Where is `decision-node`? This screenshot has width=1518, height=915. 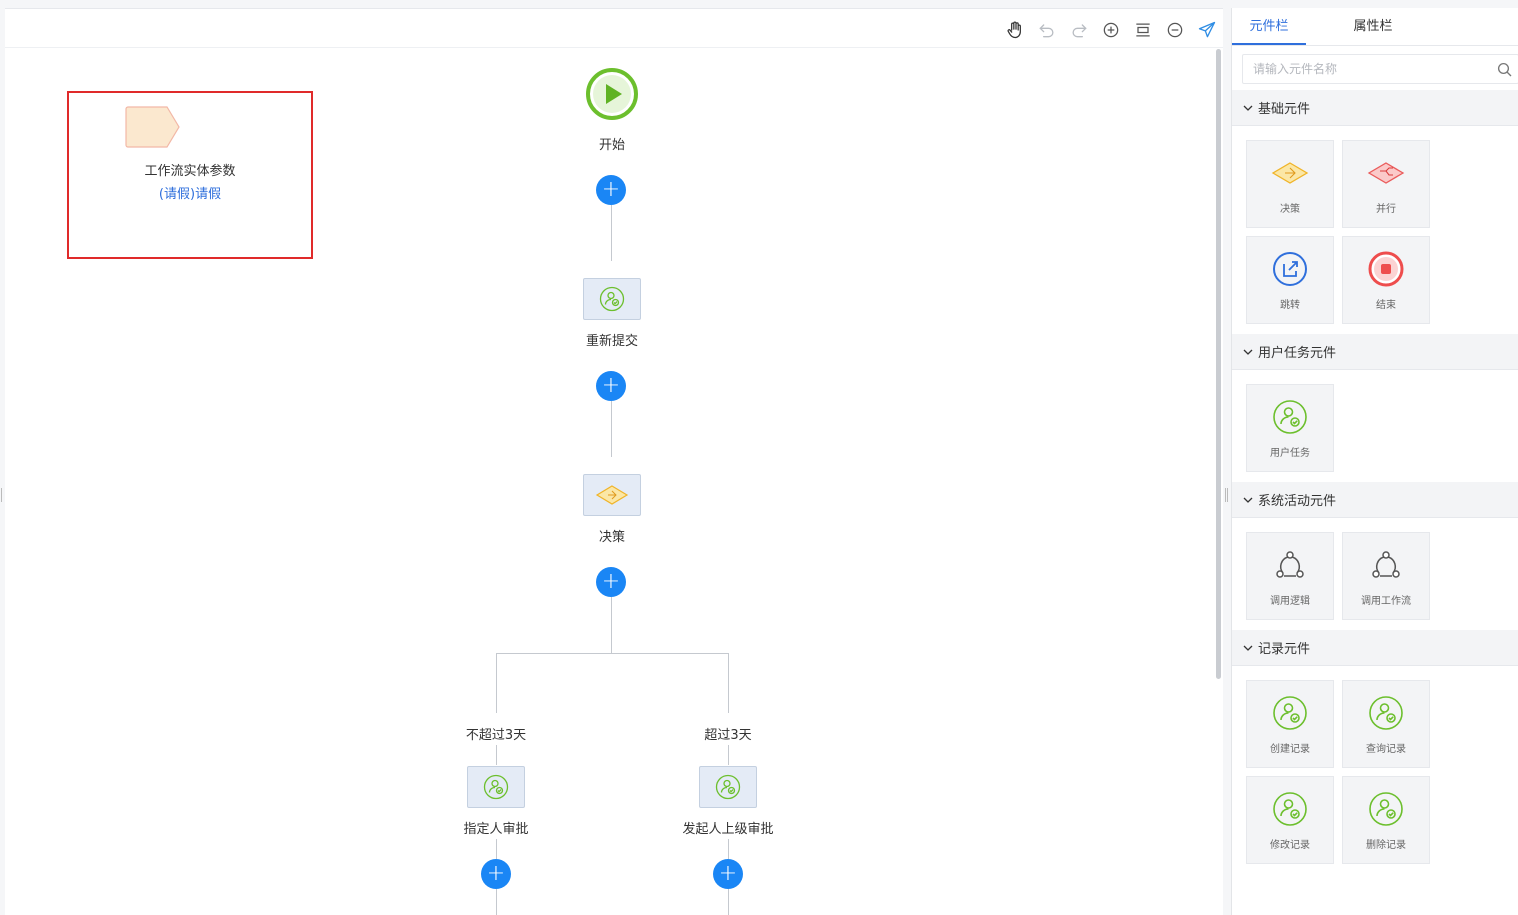
decision-node is located at coordinates (612, 495).